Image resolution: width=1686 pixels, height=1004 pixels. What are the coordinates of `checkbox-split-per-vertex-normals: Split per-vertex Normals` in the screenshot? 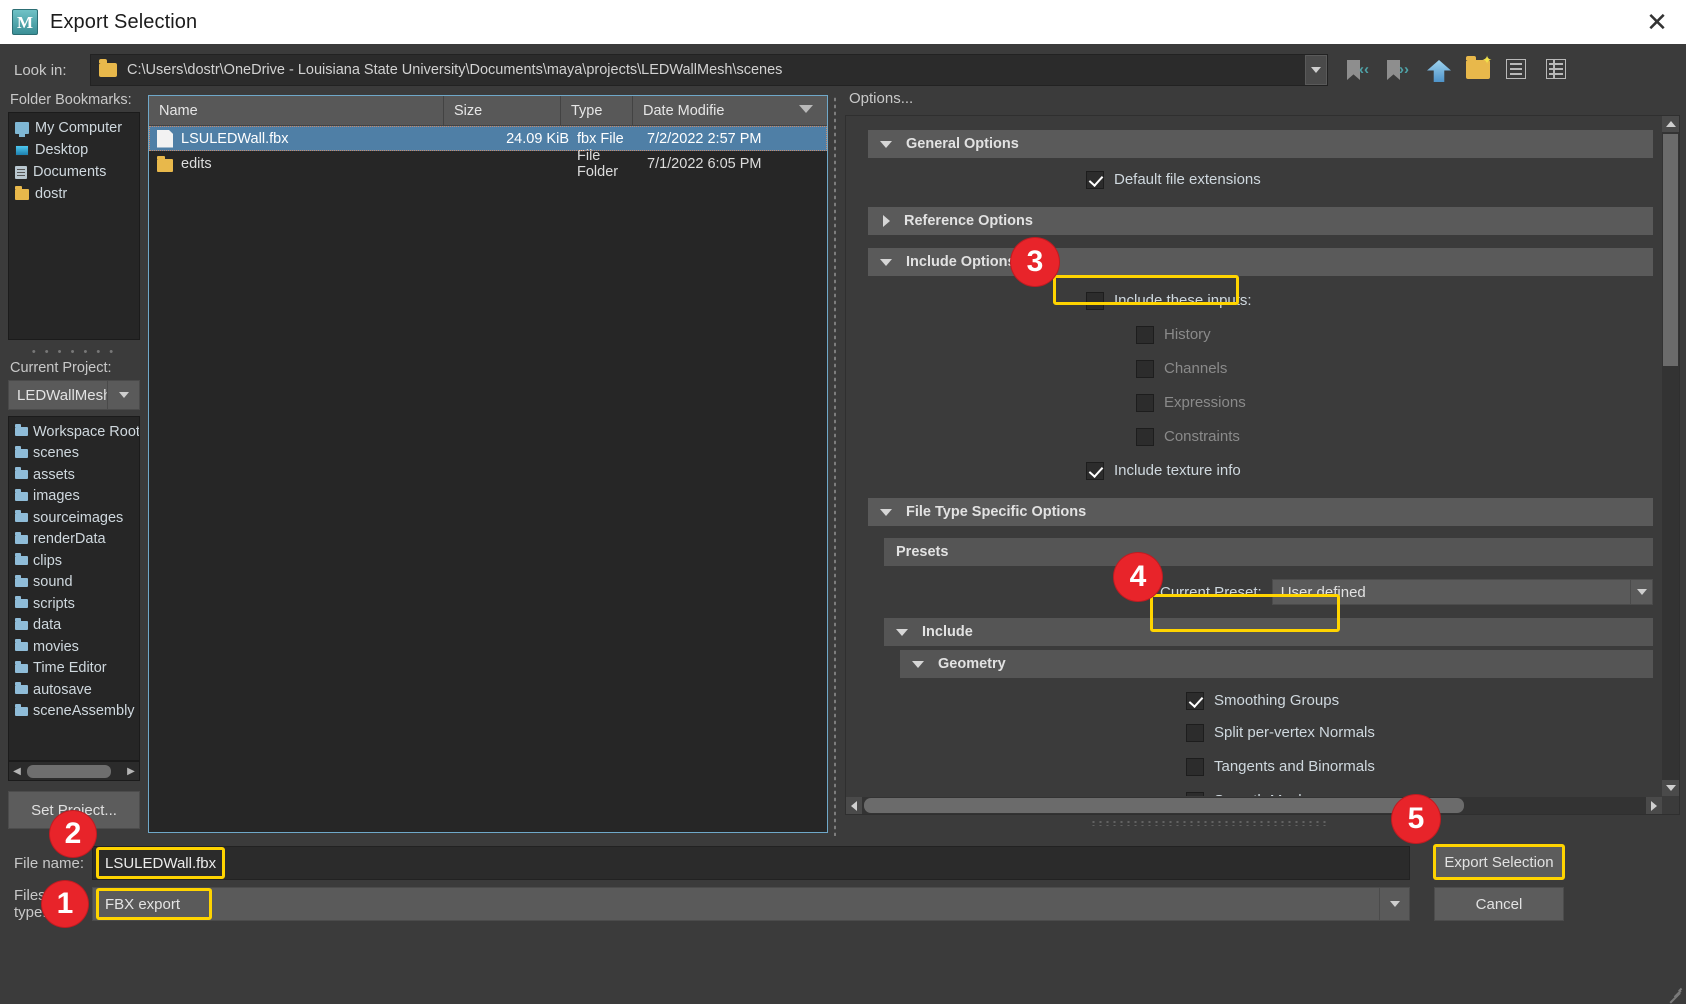 It's located at (1423, 732).